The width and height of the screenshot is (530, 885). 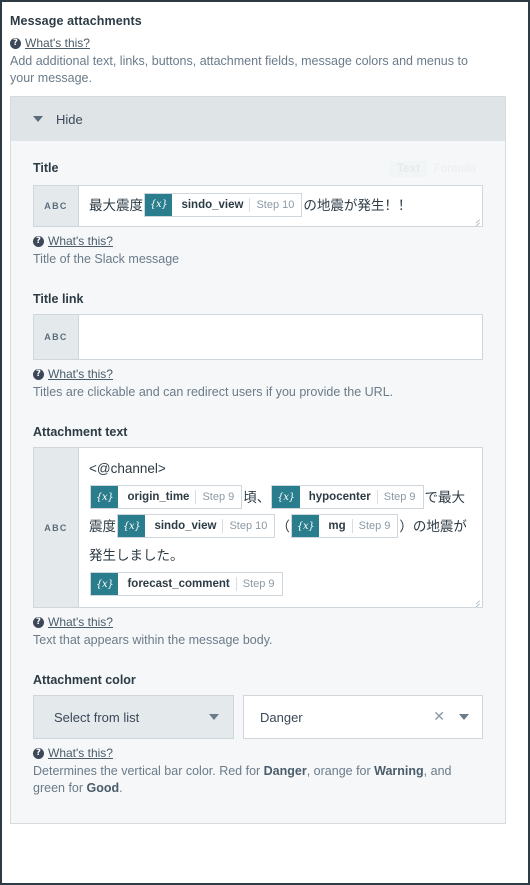 What do you see at coordinates (258, 753) in the screenshot?
I see `attachment-color-help-row: ? What's this?` at bounding box center [258, 753].